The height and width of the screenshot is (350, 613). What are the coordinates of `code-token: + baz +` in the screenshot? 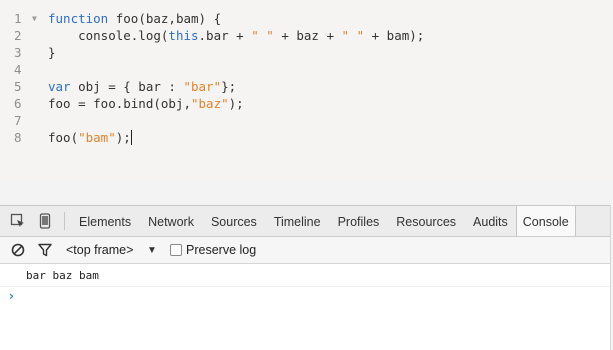 It's located at (307, 35).